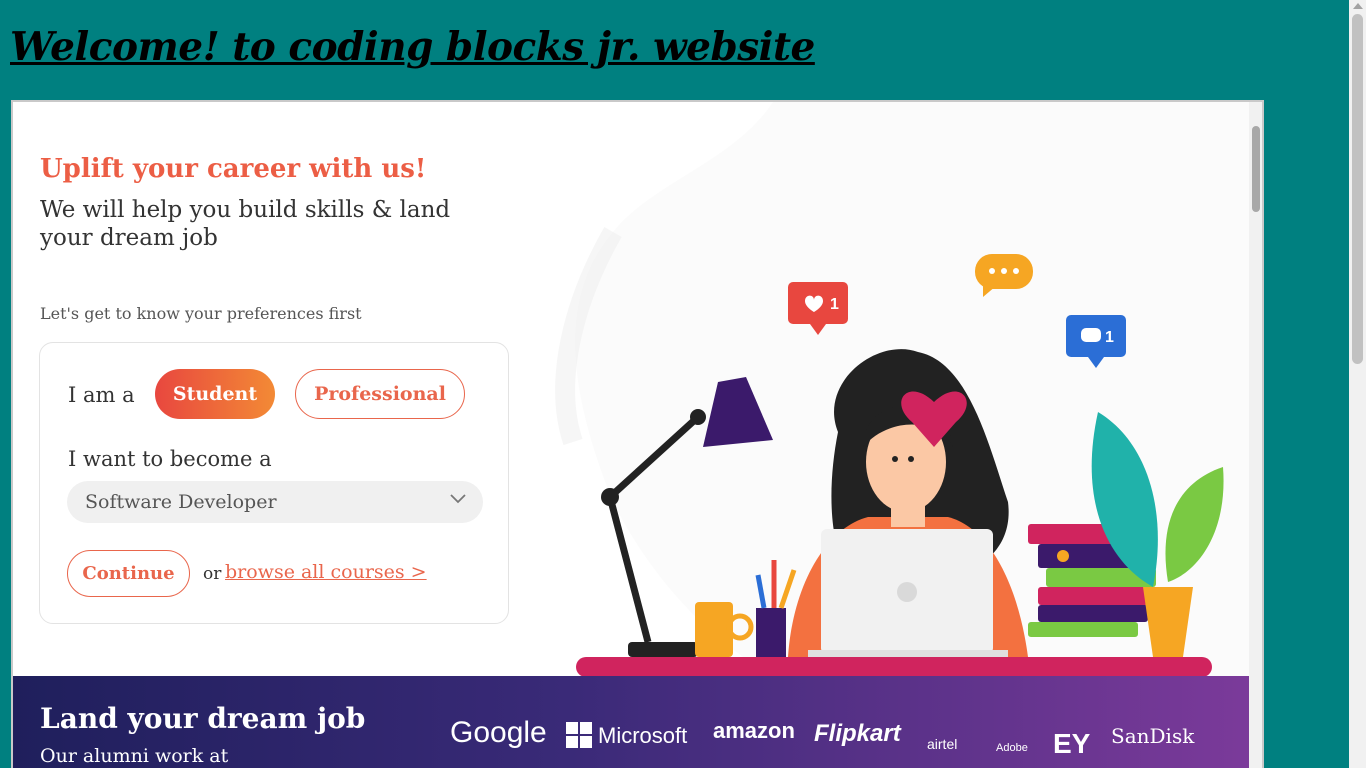 The image size is (1366, 768). I want to click on like-notification-icon: 1, so click(818, 308).